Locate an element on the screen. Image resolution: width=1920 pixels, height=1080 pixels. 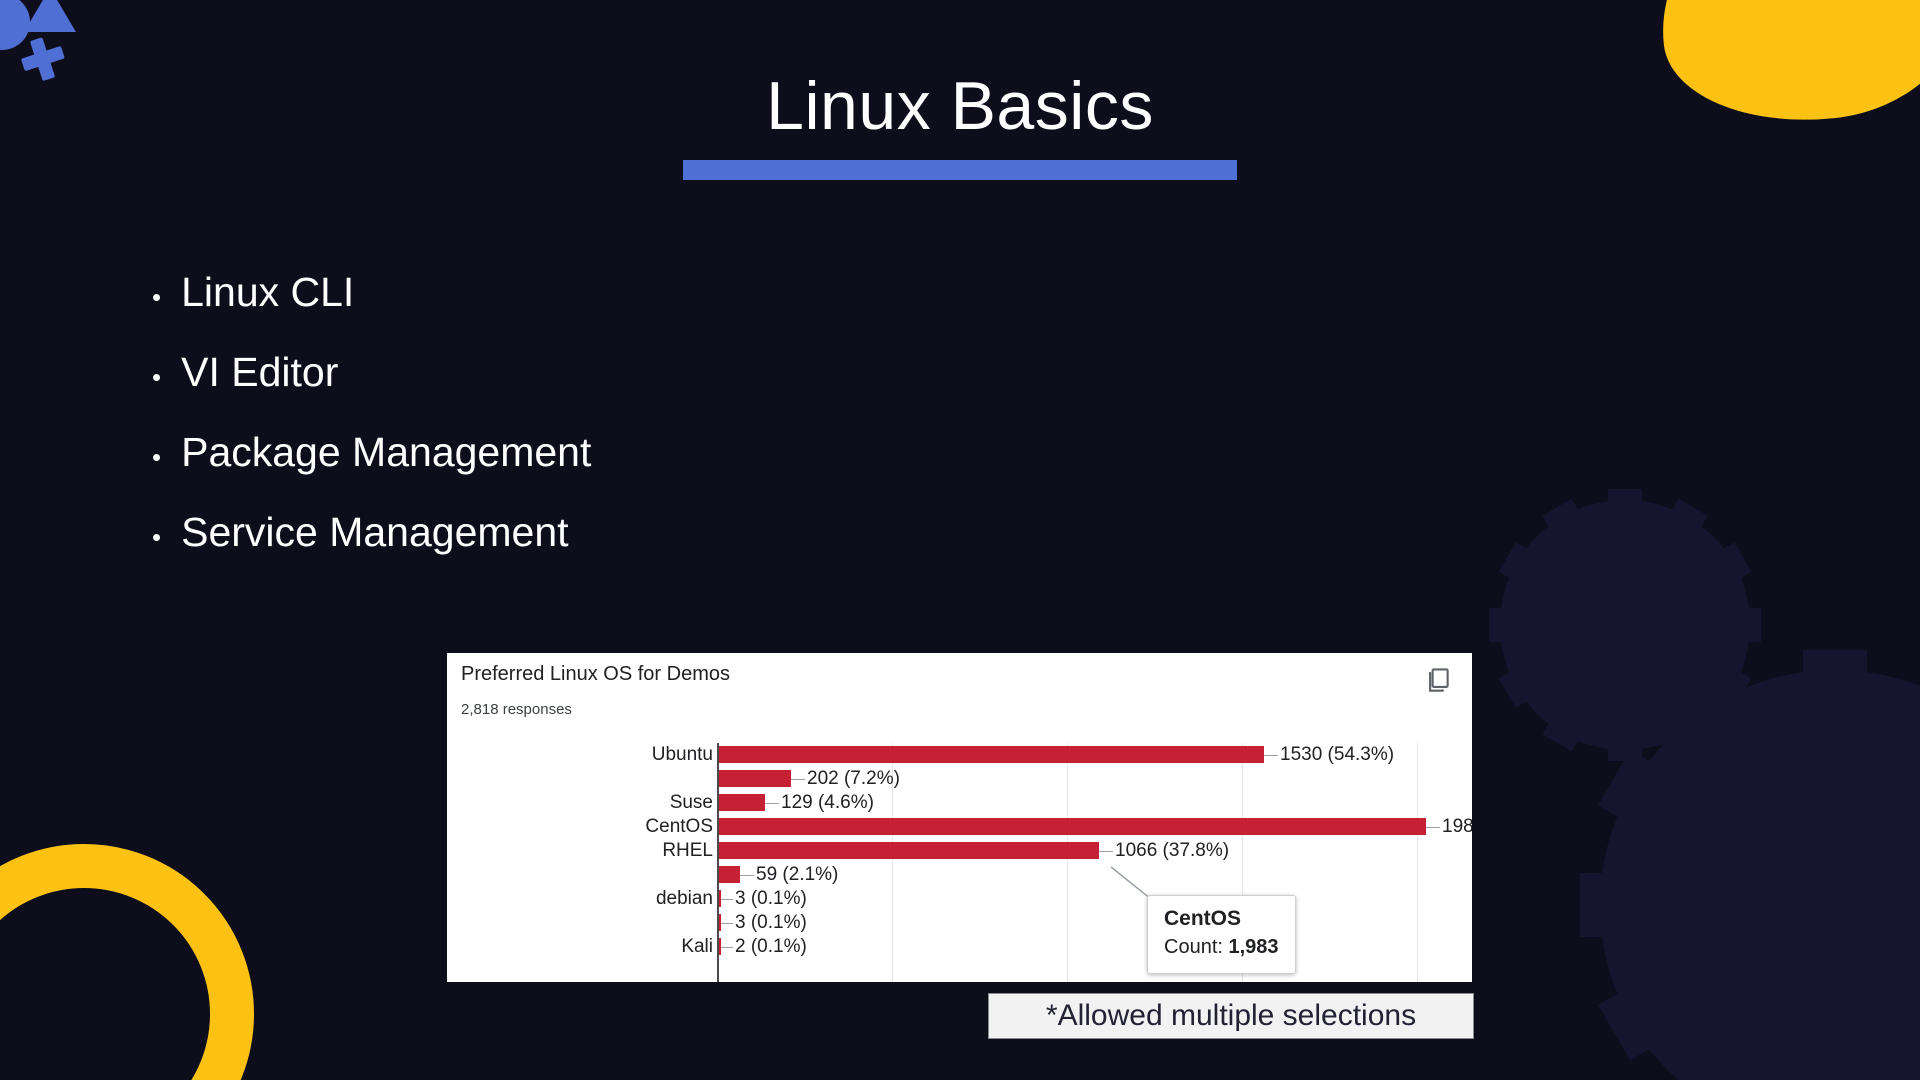
list-item: • VI Editor is located at coordinates (371, 372).